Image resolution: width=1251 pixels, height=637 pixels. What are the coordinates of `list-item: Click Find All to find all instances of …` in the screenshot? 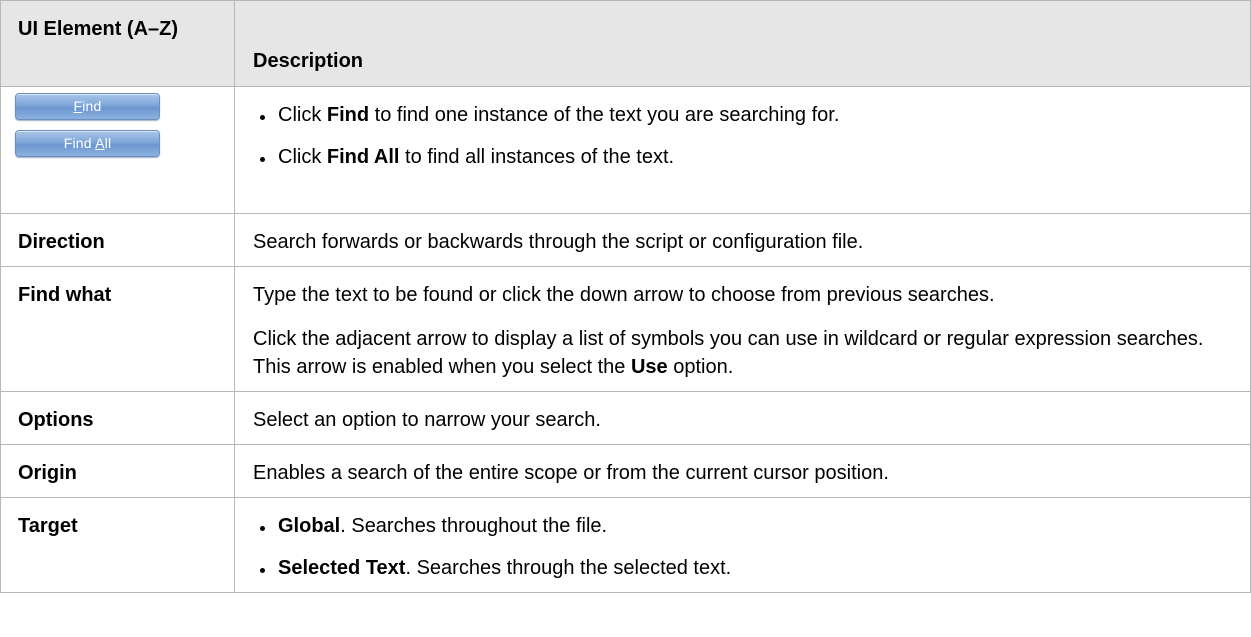 It's located at (744, 157).